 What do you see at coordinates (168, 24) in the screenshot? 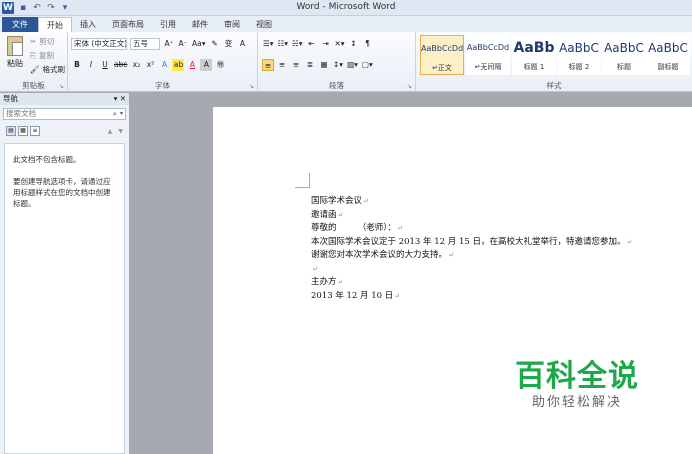
I see `tab-references: 引用` at bounding box center [168, 24].